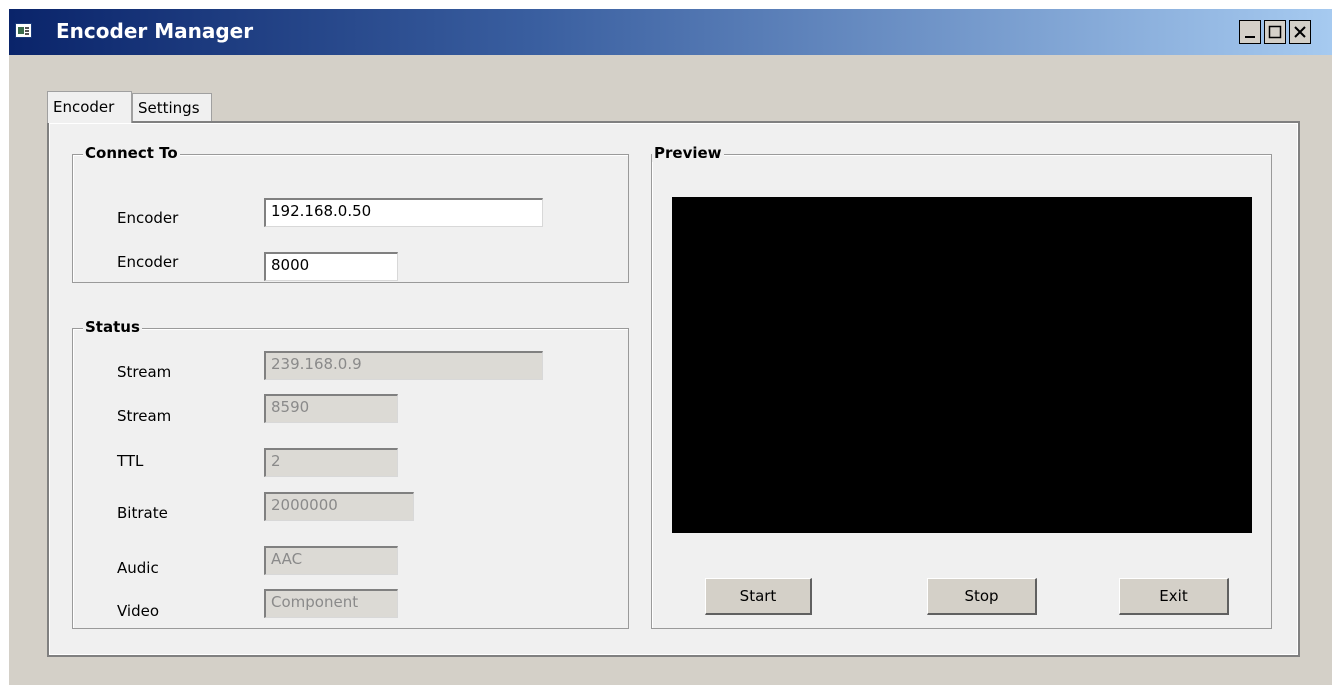 The width and height of the screenshot is (1332, 685). Describe the element at coordinates (148, 262) in the screenshot. I see `encoder-port-label: Encoder` at that location.